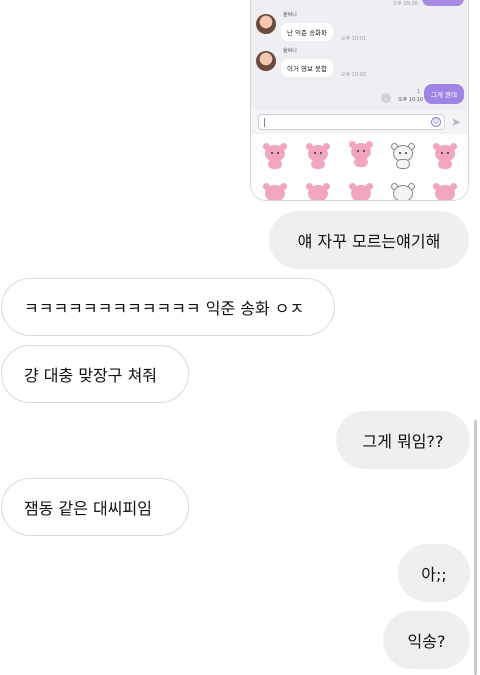  What do you see at coordinates (95, 374) in the screenshot?
I see `message-bubble-incoming: 걍 대충 맞장구 쳐줘` at bounding box center [95, 374].